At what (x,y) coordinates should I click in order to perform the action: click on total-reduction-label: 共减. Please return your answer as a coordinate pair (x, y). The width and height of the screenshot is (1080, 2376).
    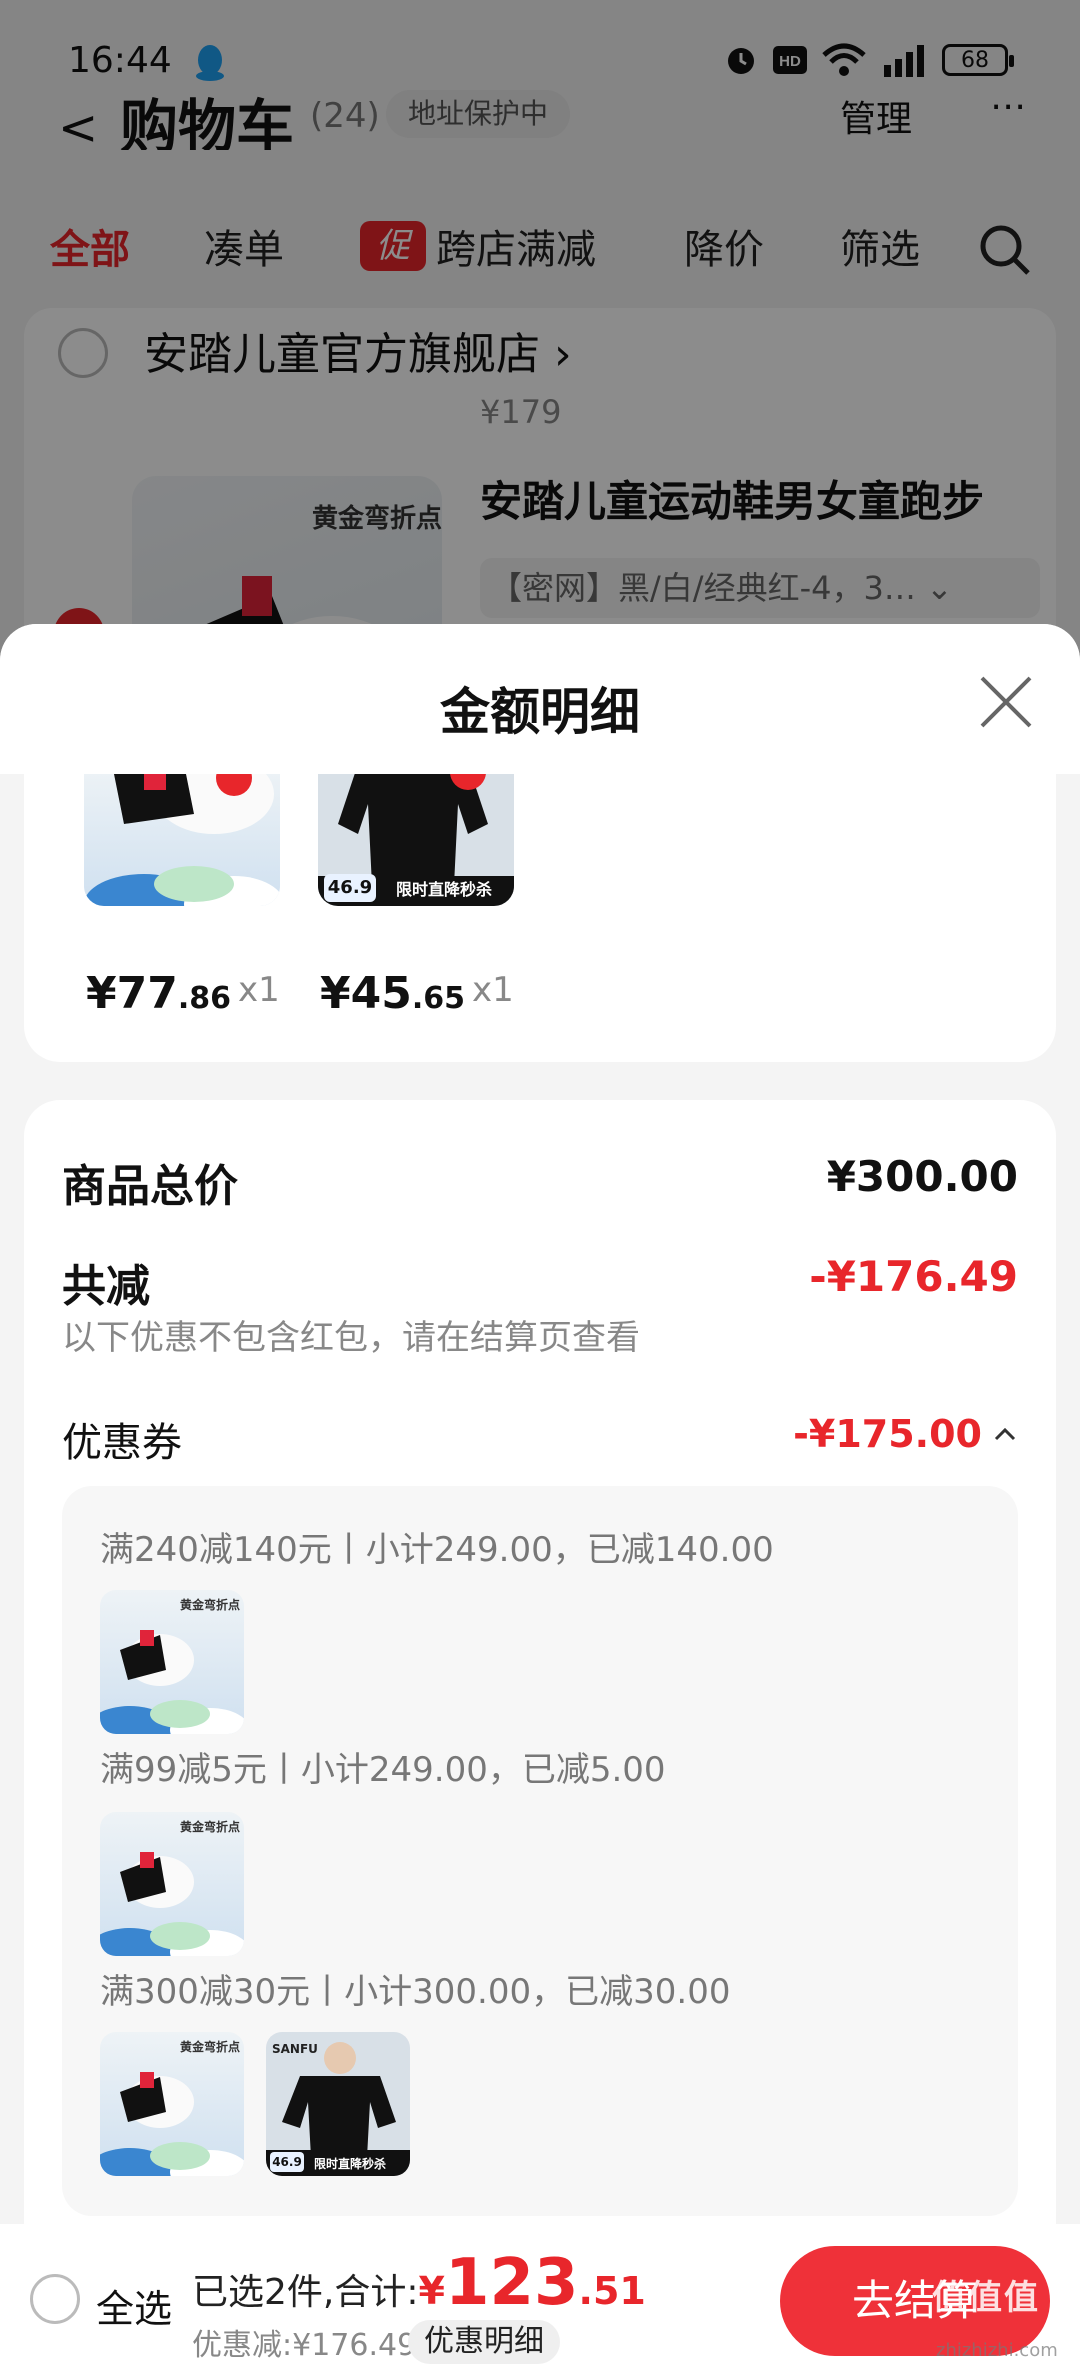
    Looking at the image, I should click on (106, 1286).